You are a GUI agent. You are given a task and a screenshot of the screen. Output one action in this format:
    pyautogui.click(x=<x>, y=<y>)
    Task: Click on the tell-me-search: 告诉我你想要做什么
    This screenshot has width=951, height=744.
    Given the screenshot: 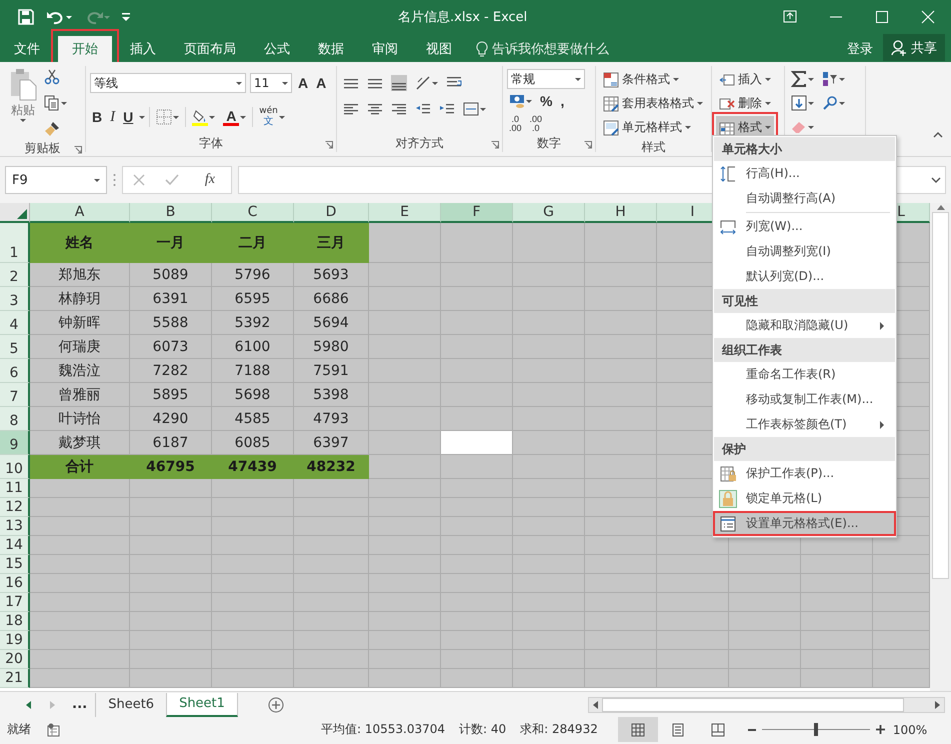 What is the action you would take?
    pyautogui.click(x=550, y=49)
    